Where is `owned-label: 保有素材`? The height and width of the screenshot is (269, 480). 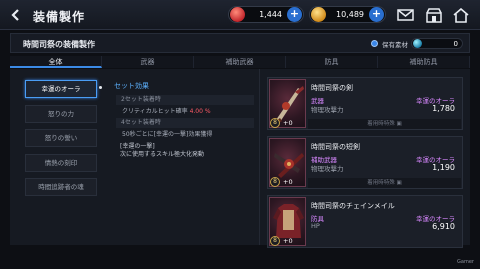 owned-label: 保有素材 is located at coordinates (395, 44).